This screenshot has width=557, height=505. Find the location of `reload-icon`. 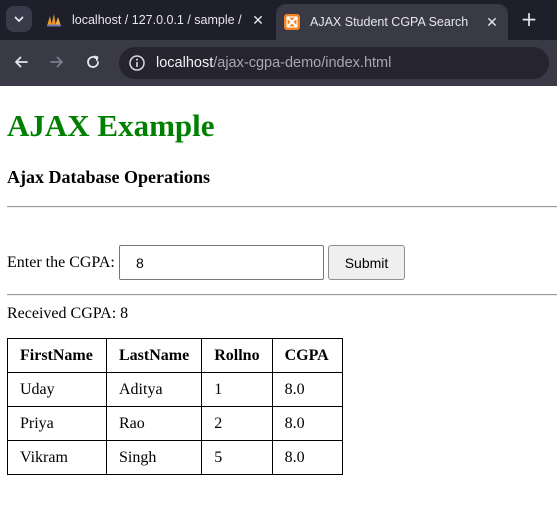

reload-icon is located at coordinates (93, 61).